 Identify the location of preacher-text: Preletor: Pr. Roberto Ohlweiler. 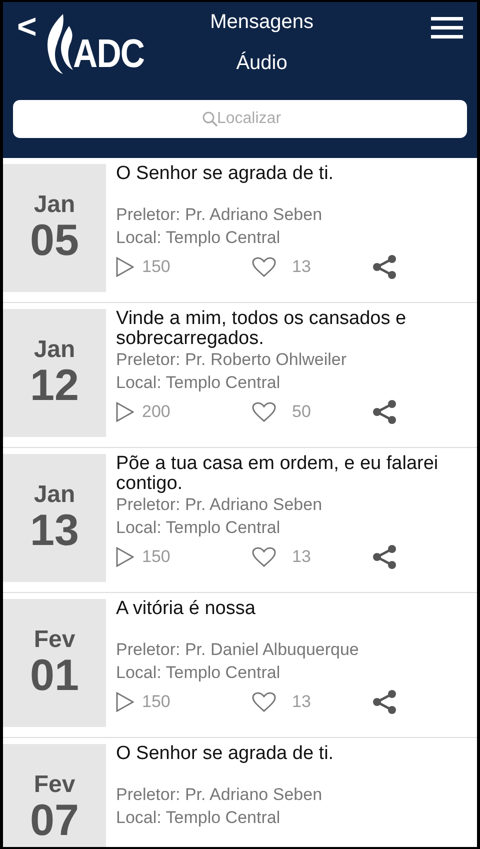
(232, 360).